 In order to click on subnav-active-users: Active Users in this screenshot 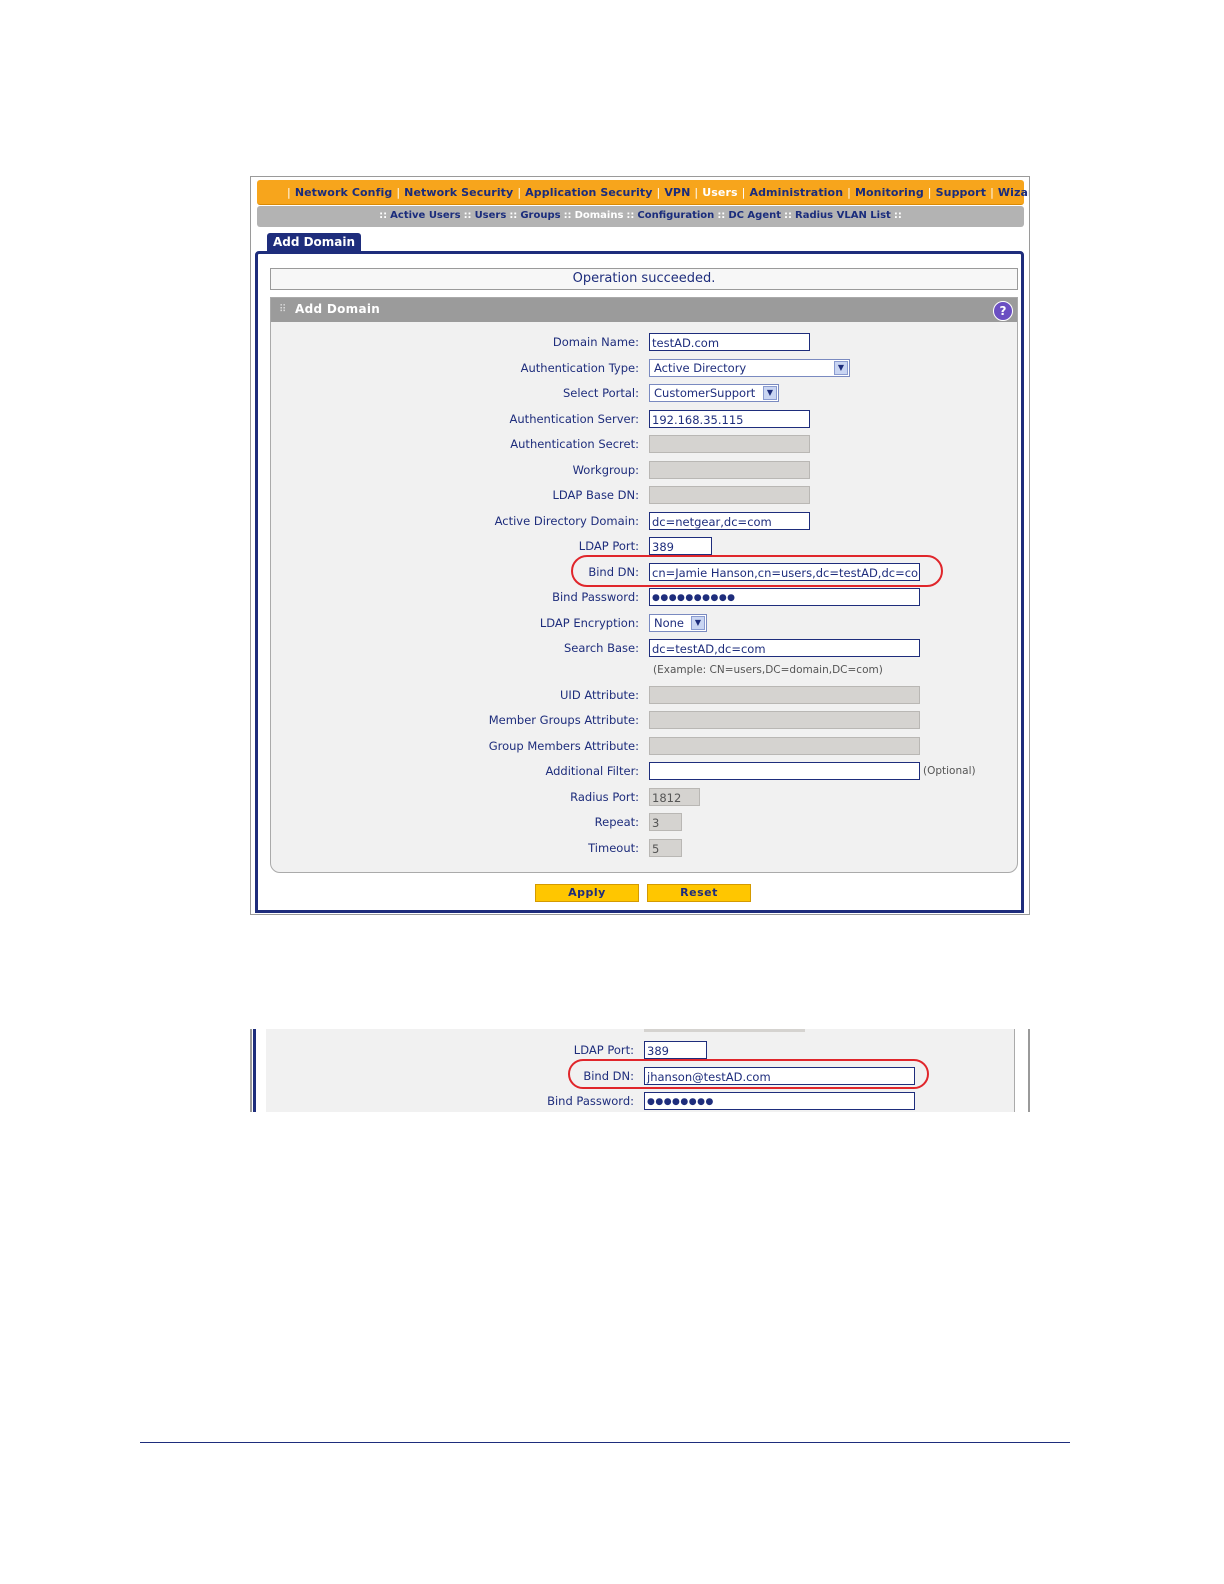, I will do `click(425, 215)`.